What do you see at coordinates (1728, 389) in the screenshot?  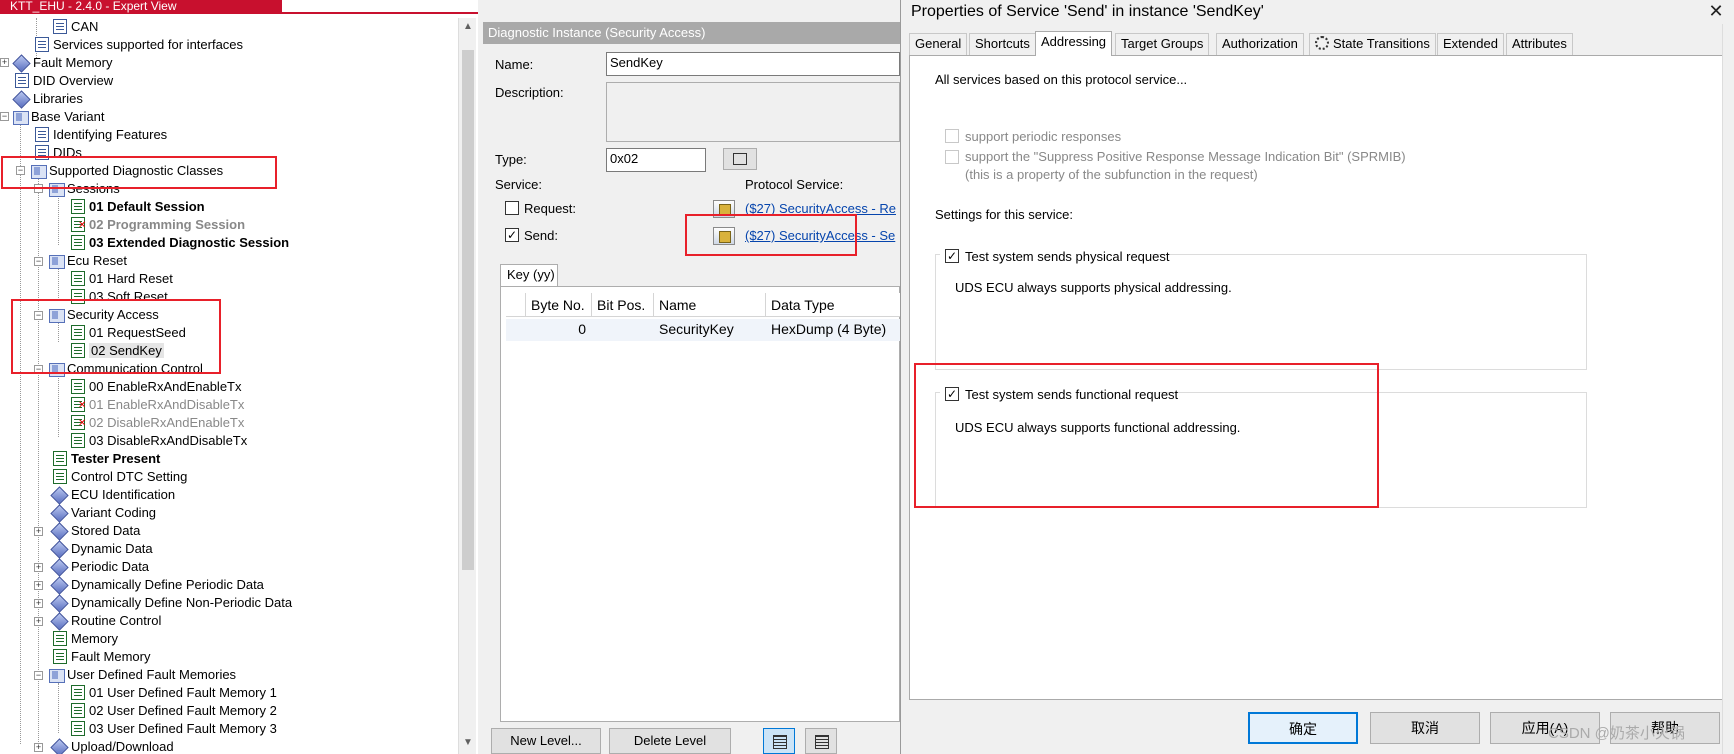 I see `right-edge-scrollbar` at bounding box center [1728, 389].